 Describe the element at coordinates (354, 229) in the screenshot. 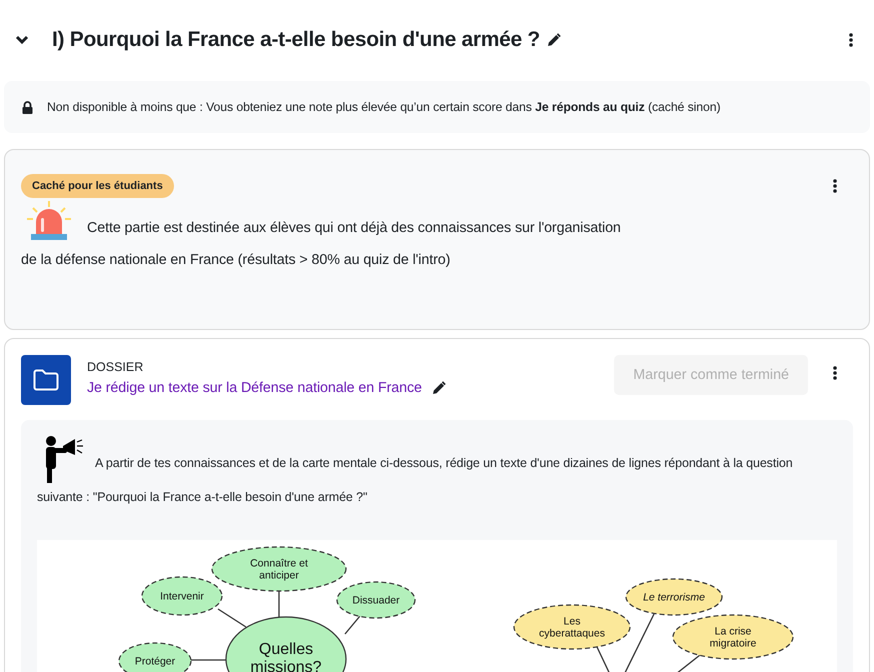

I see `description-text: Cette partie est destinée aux élèves qui ont déjà des connaissances sur l'organisation` at that location.